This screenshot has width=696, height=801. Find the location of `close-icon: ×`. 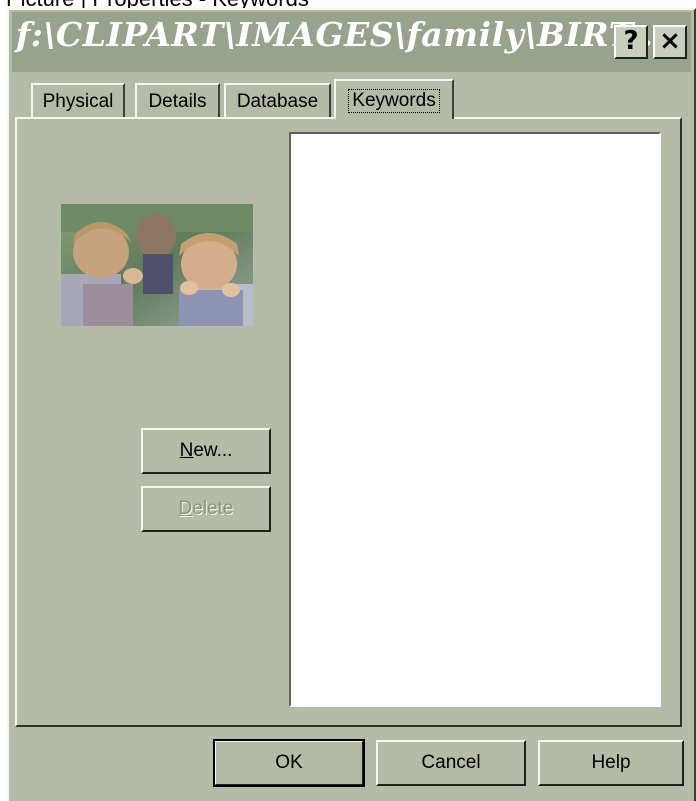

close-icon: × is located at coordinates (670, 42).